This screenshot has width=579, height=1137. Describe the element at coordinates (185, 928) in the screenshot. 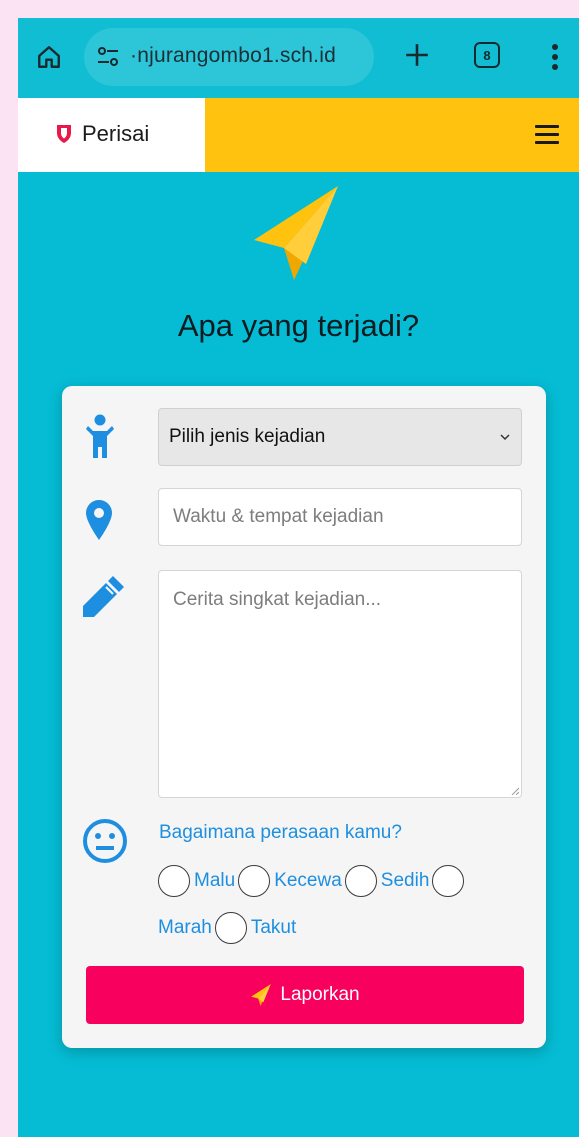

I see `radio-label-marah: Marah` at that location.